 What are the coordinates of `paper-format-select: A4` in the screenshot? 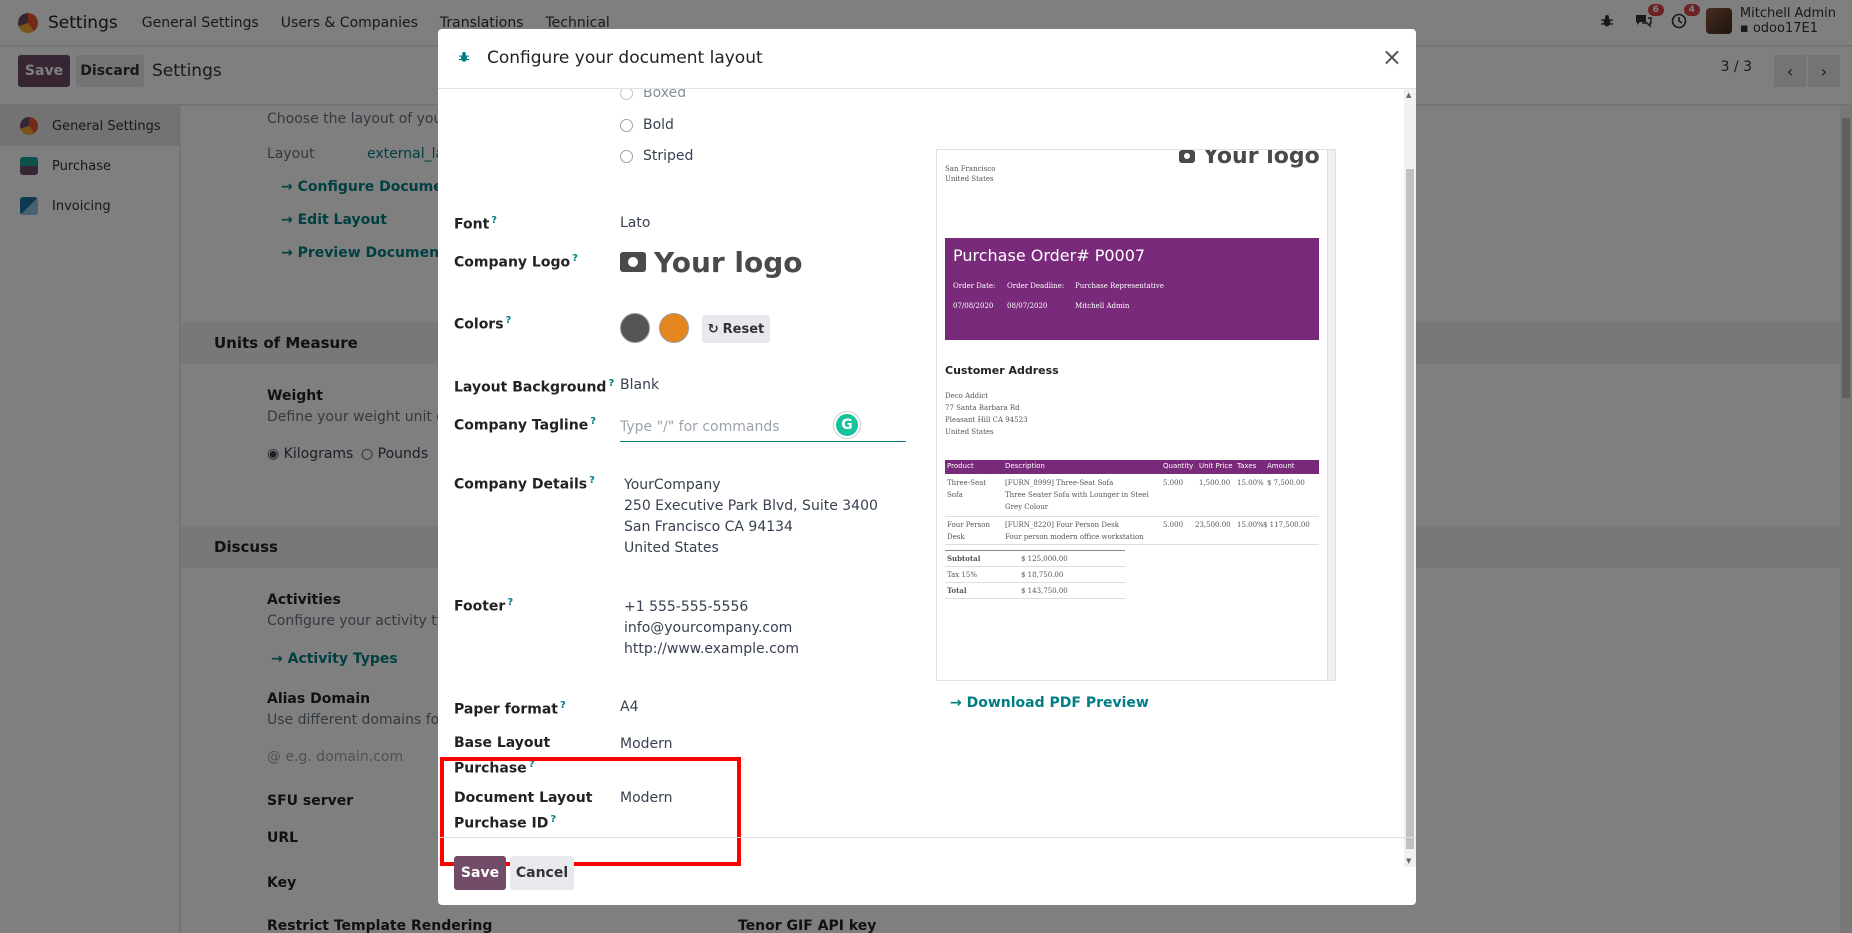 It's located at (629, 707).